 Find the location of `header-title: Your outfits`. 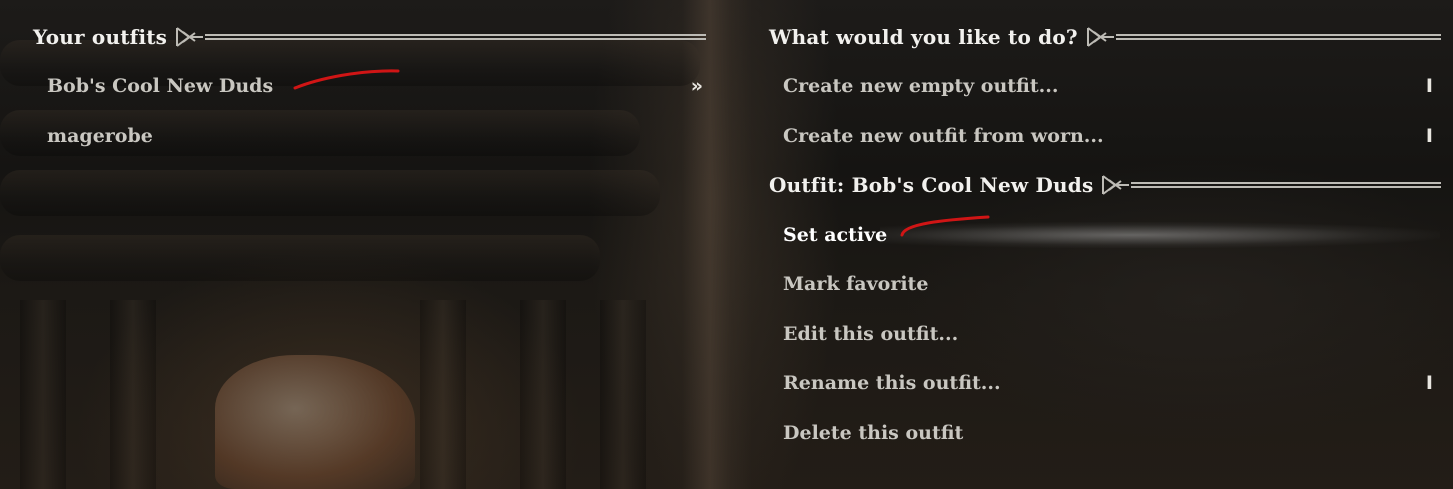

header-title: Your outfits is located at coordinates (100, 37).